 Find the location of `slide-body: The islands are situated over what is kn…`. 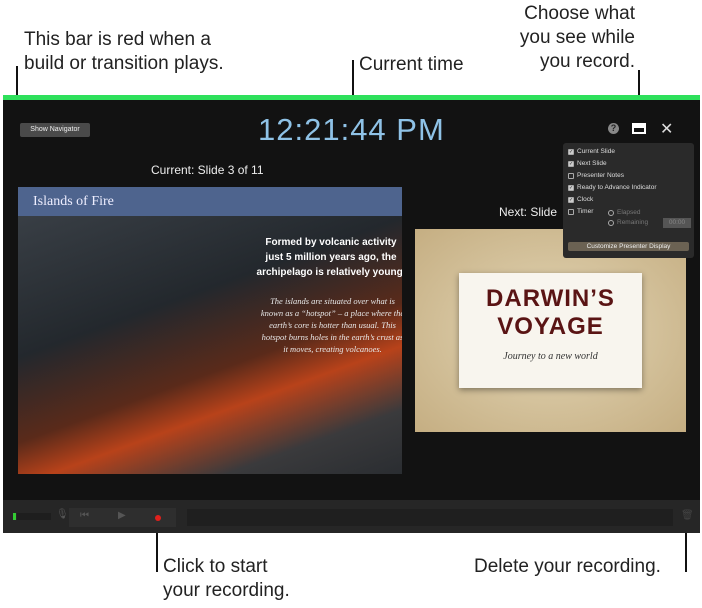

slide-body: The islands are situated over what is kn… is located at coordinates (331, 325).